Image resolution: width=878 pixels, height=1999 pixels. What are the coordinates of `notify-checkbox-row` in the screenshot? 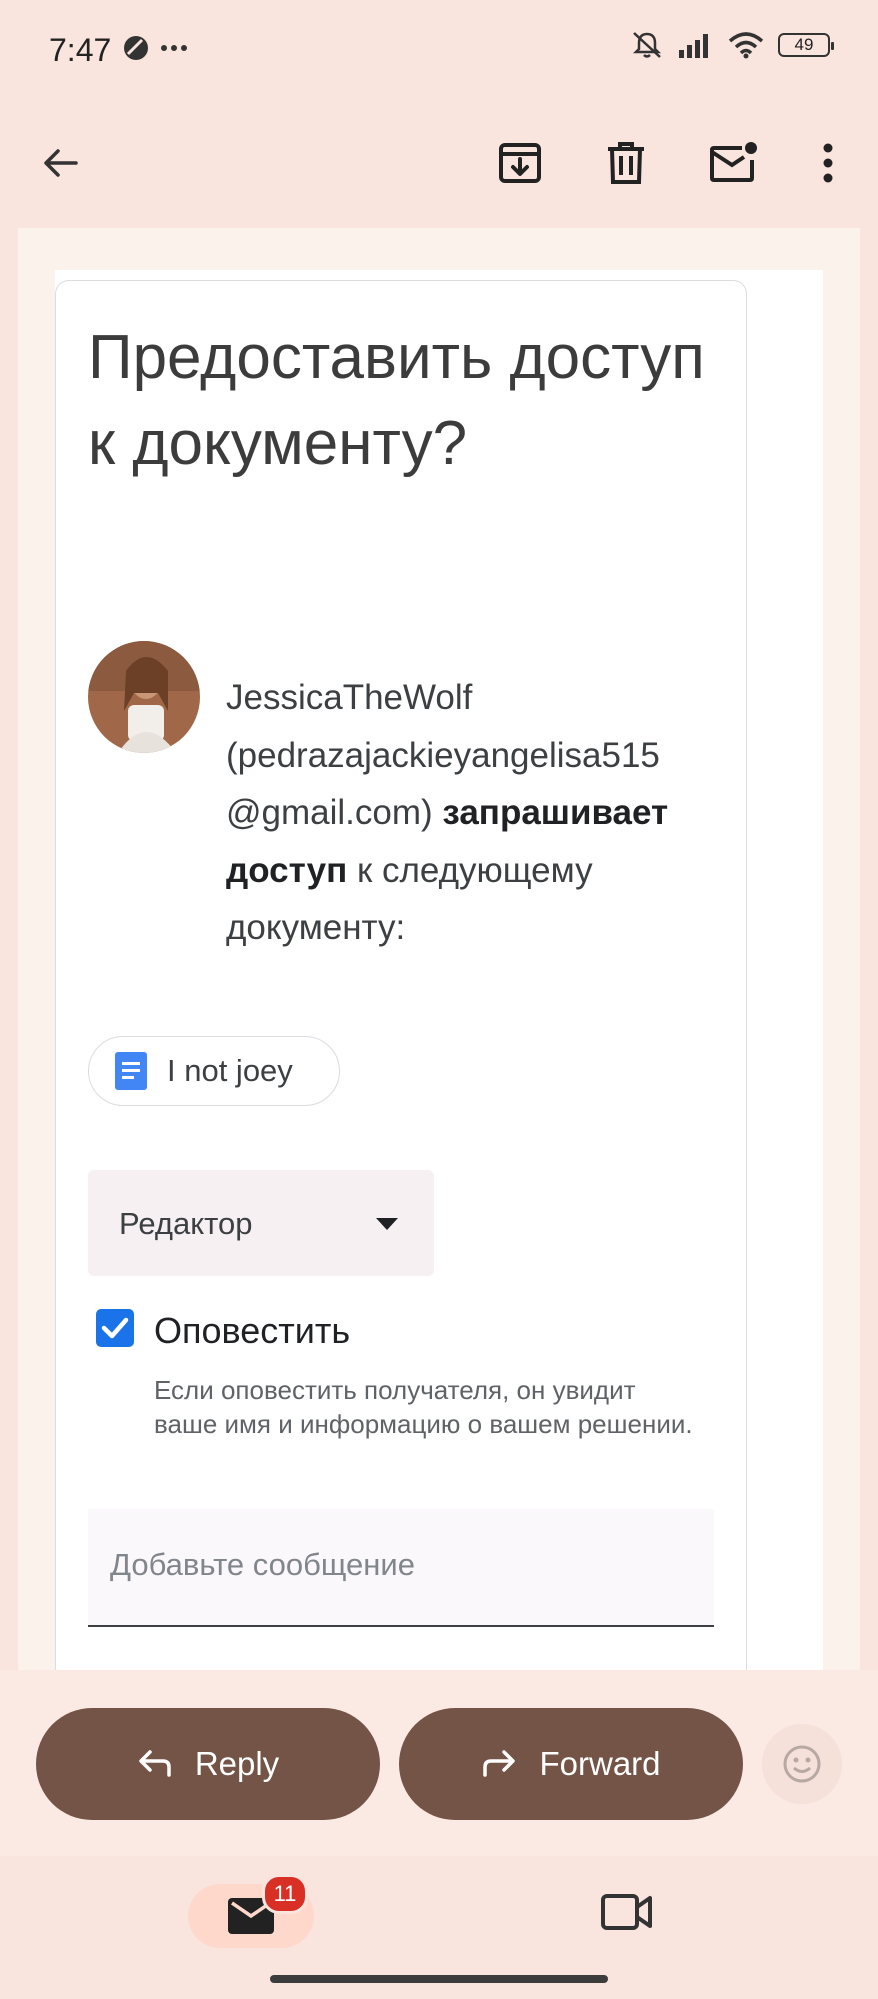 It's located at (115, 1328).